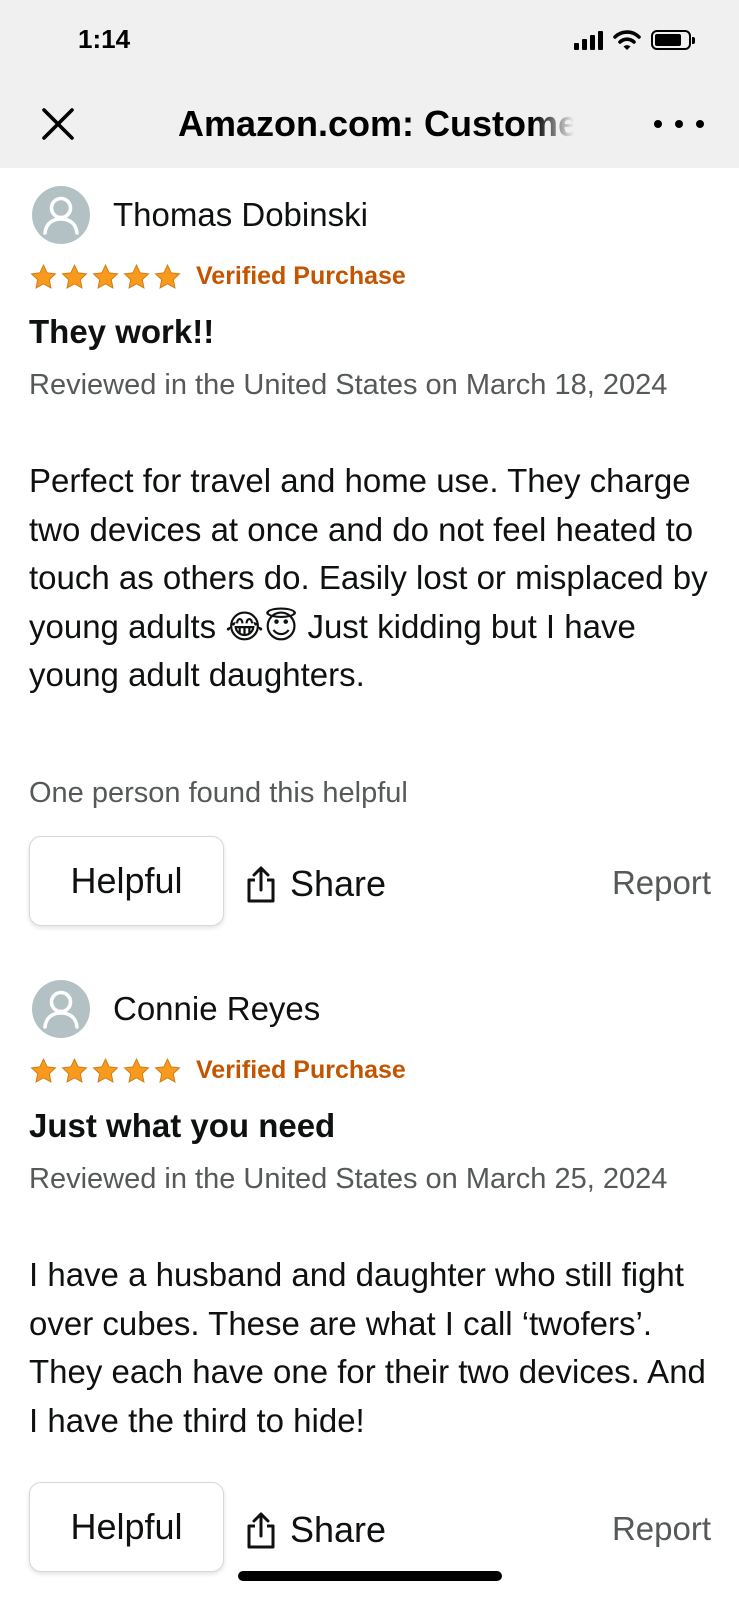 This screenshot has height=1600, width=739. I want to click on cellular-signal-icon, so click(588, 40).